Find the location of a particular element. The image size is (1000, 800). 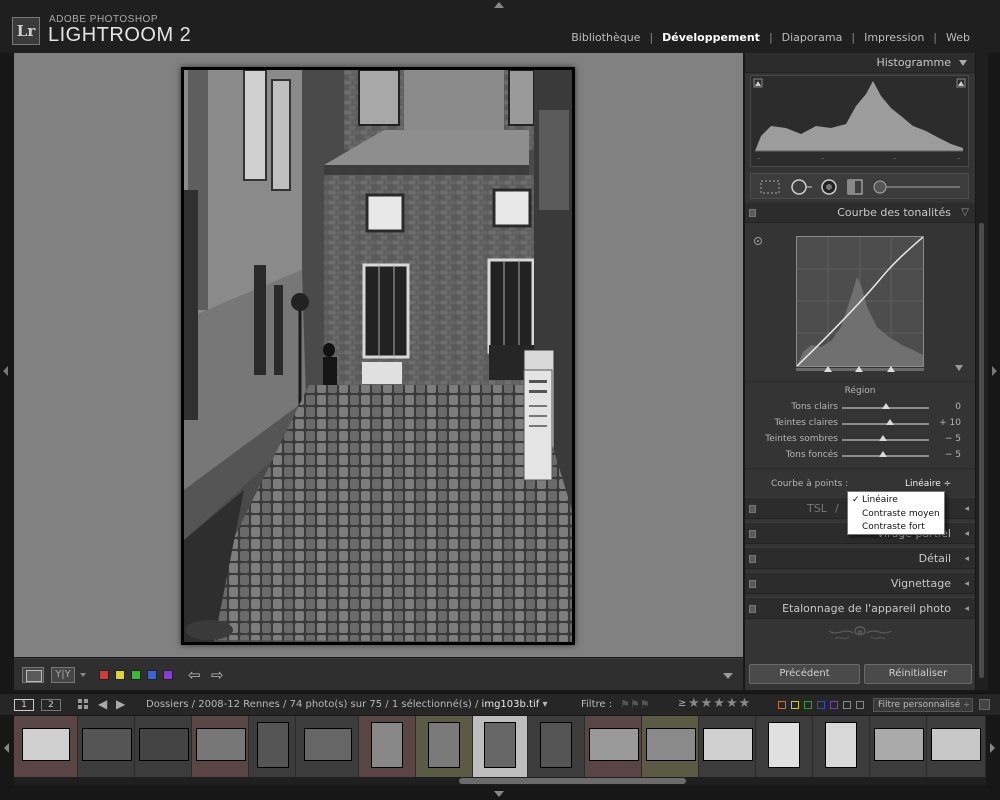

slider-value: + 10 is located at coordinates (950, 423).